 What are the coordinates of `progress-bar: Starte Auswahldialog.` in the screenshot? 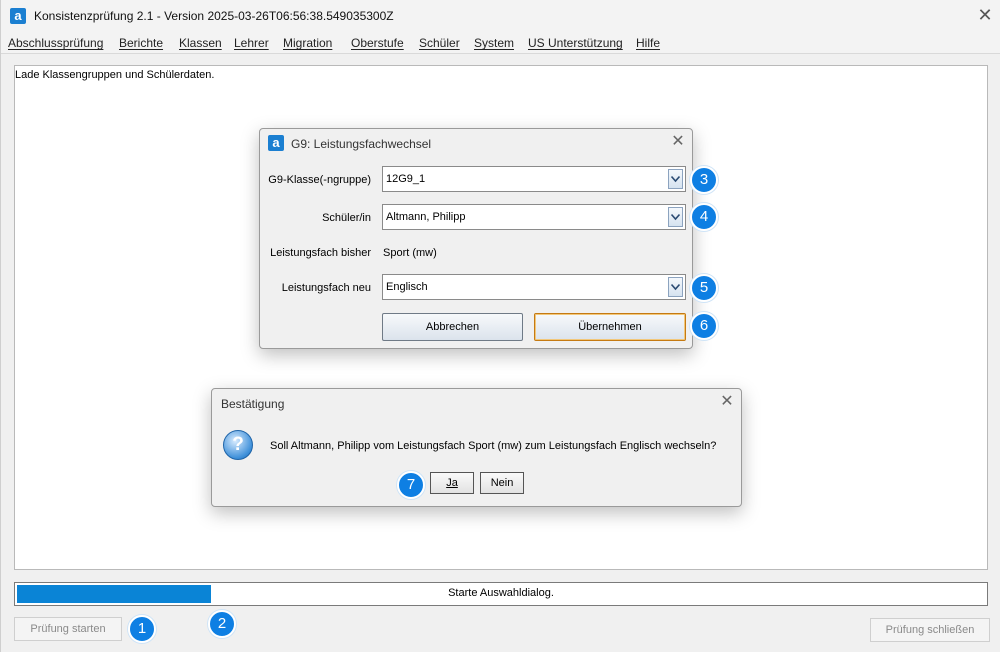 It's located at (501, 594).